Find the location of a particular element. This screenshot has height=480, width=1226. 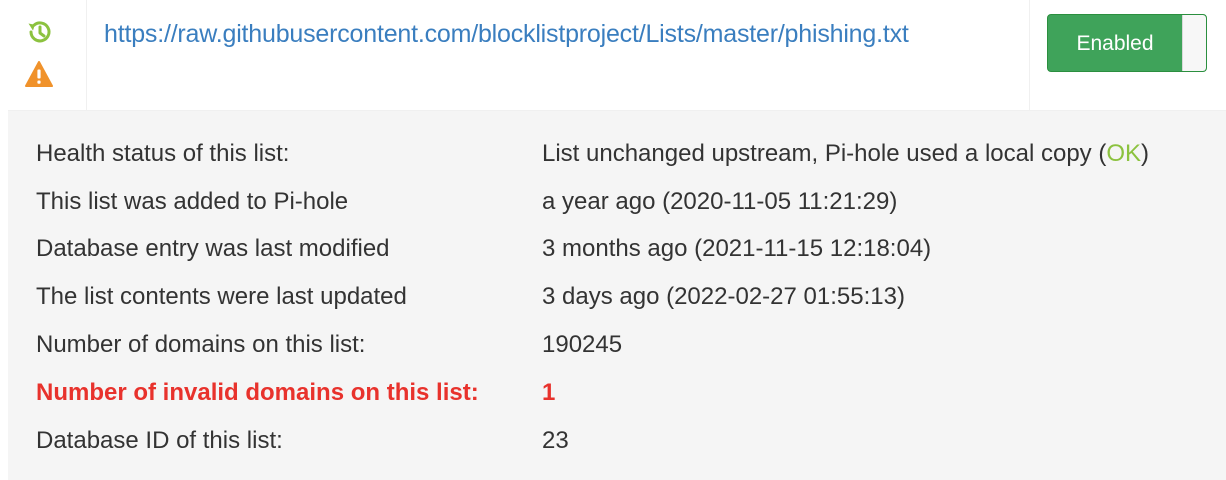

enabled-toggle: Enabled is located at coordinates (1127, 43).